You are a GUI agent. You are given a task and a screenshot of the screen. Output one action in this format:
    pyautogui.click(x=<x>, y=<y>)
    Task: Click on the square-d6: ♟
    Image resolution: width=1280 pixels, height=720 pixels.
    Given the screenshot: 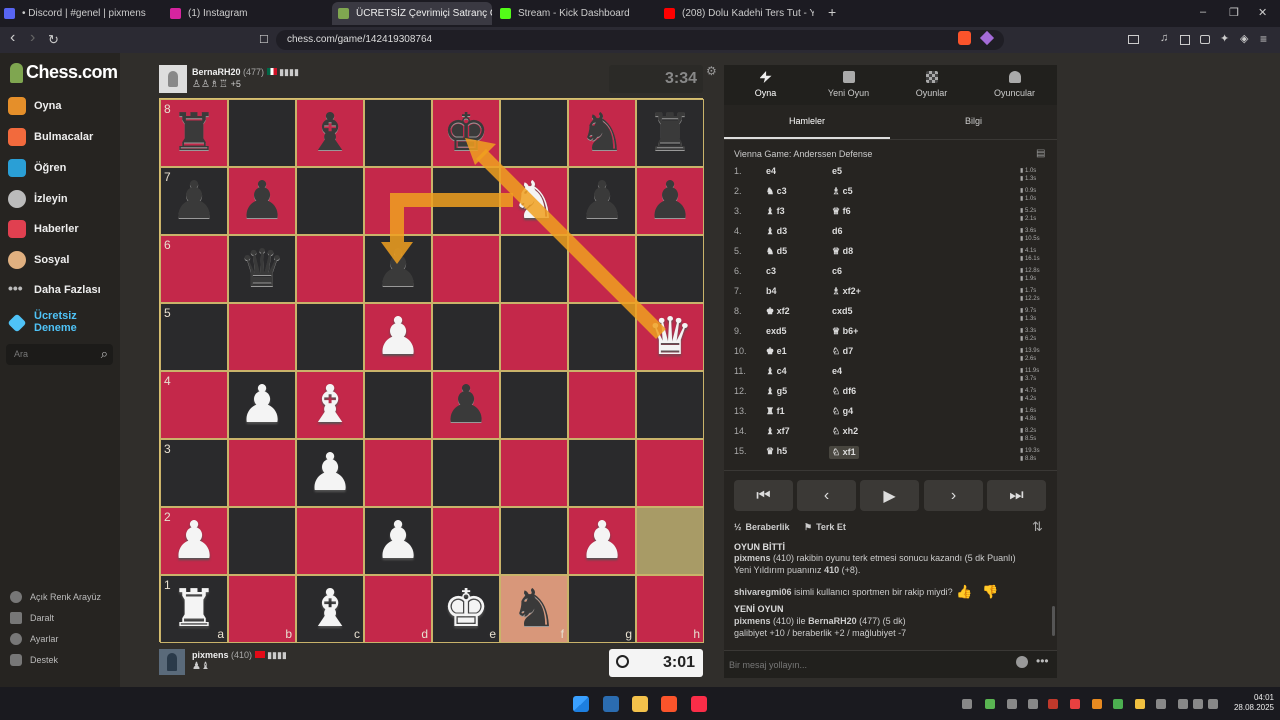 What is the action you would take?
    pyautogui.click(x=398, y=269)
    